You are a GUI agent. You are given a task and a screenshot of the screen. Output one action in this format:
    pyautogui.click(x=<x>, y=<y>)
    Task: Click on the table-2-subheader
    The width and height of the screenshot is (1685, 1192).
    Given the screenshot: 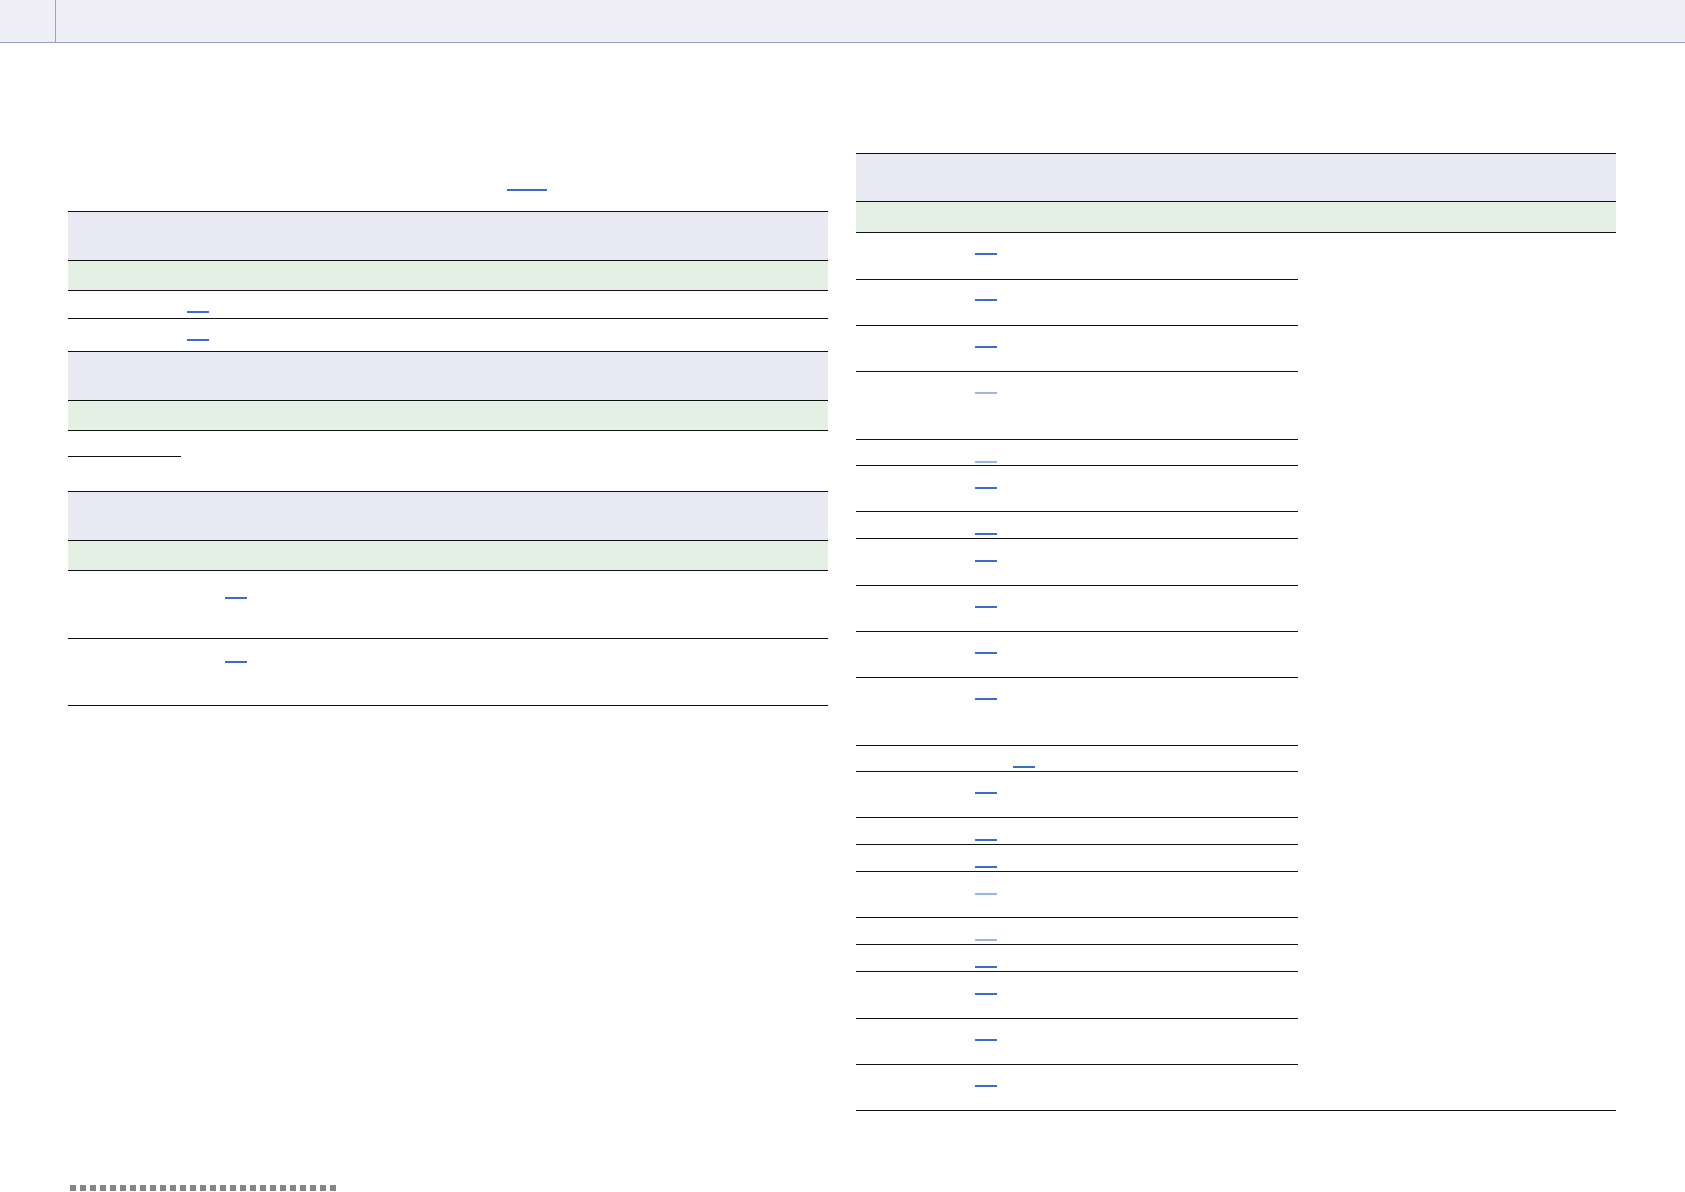 What is the action you would take?
    pyautogui.click(x=448, y=415)
    